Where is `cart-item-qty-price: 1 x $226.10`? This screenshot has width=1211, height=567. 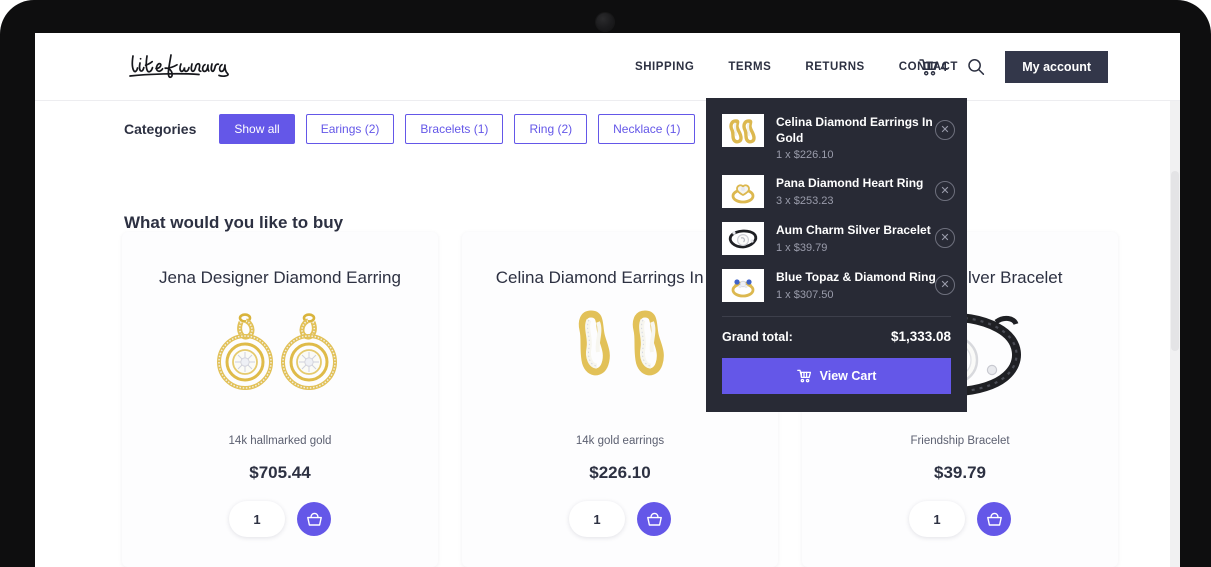 cart-item-qty-price: 1 x $226.10 is located at coordinates (805, 155).